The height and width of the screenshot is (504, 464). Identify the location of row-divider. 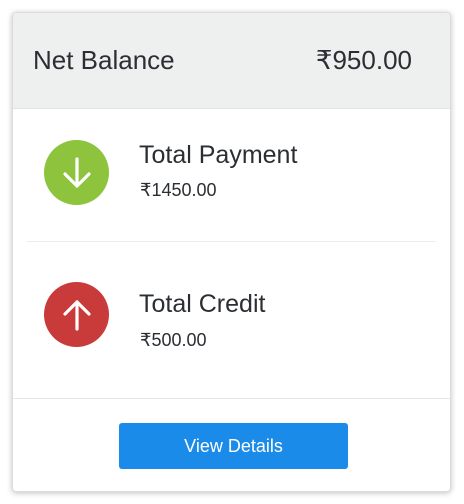
(231, 241).